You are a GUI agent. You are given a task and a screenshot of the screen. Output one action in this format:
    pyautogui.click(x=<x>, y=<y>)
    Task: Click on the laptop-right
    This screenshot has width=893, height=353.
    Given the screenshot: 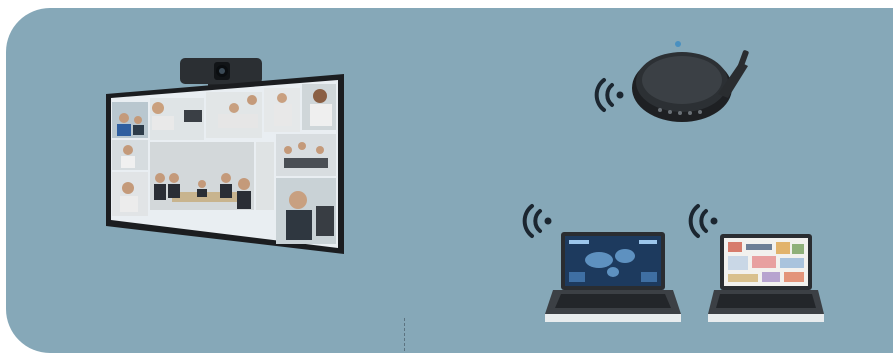 What is the action you would take?
    pyautogui.click(x=766, y=278)
    